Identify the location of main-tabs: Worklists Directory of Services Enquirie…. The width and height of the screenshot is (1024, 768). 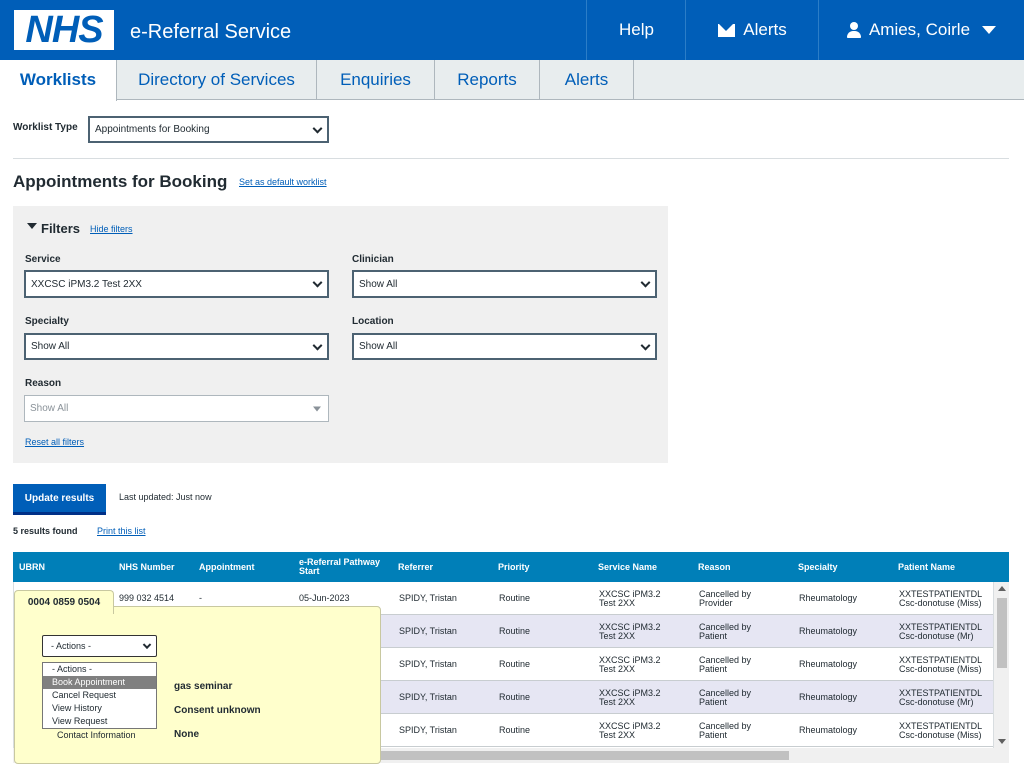
(512, 80).